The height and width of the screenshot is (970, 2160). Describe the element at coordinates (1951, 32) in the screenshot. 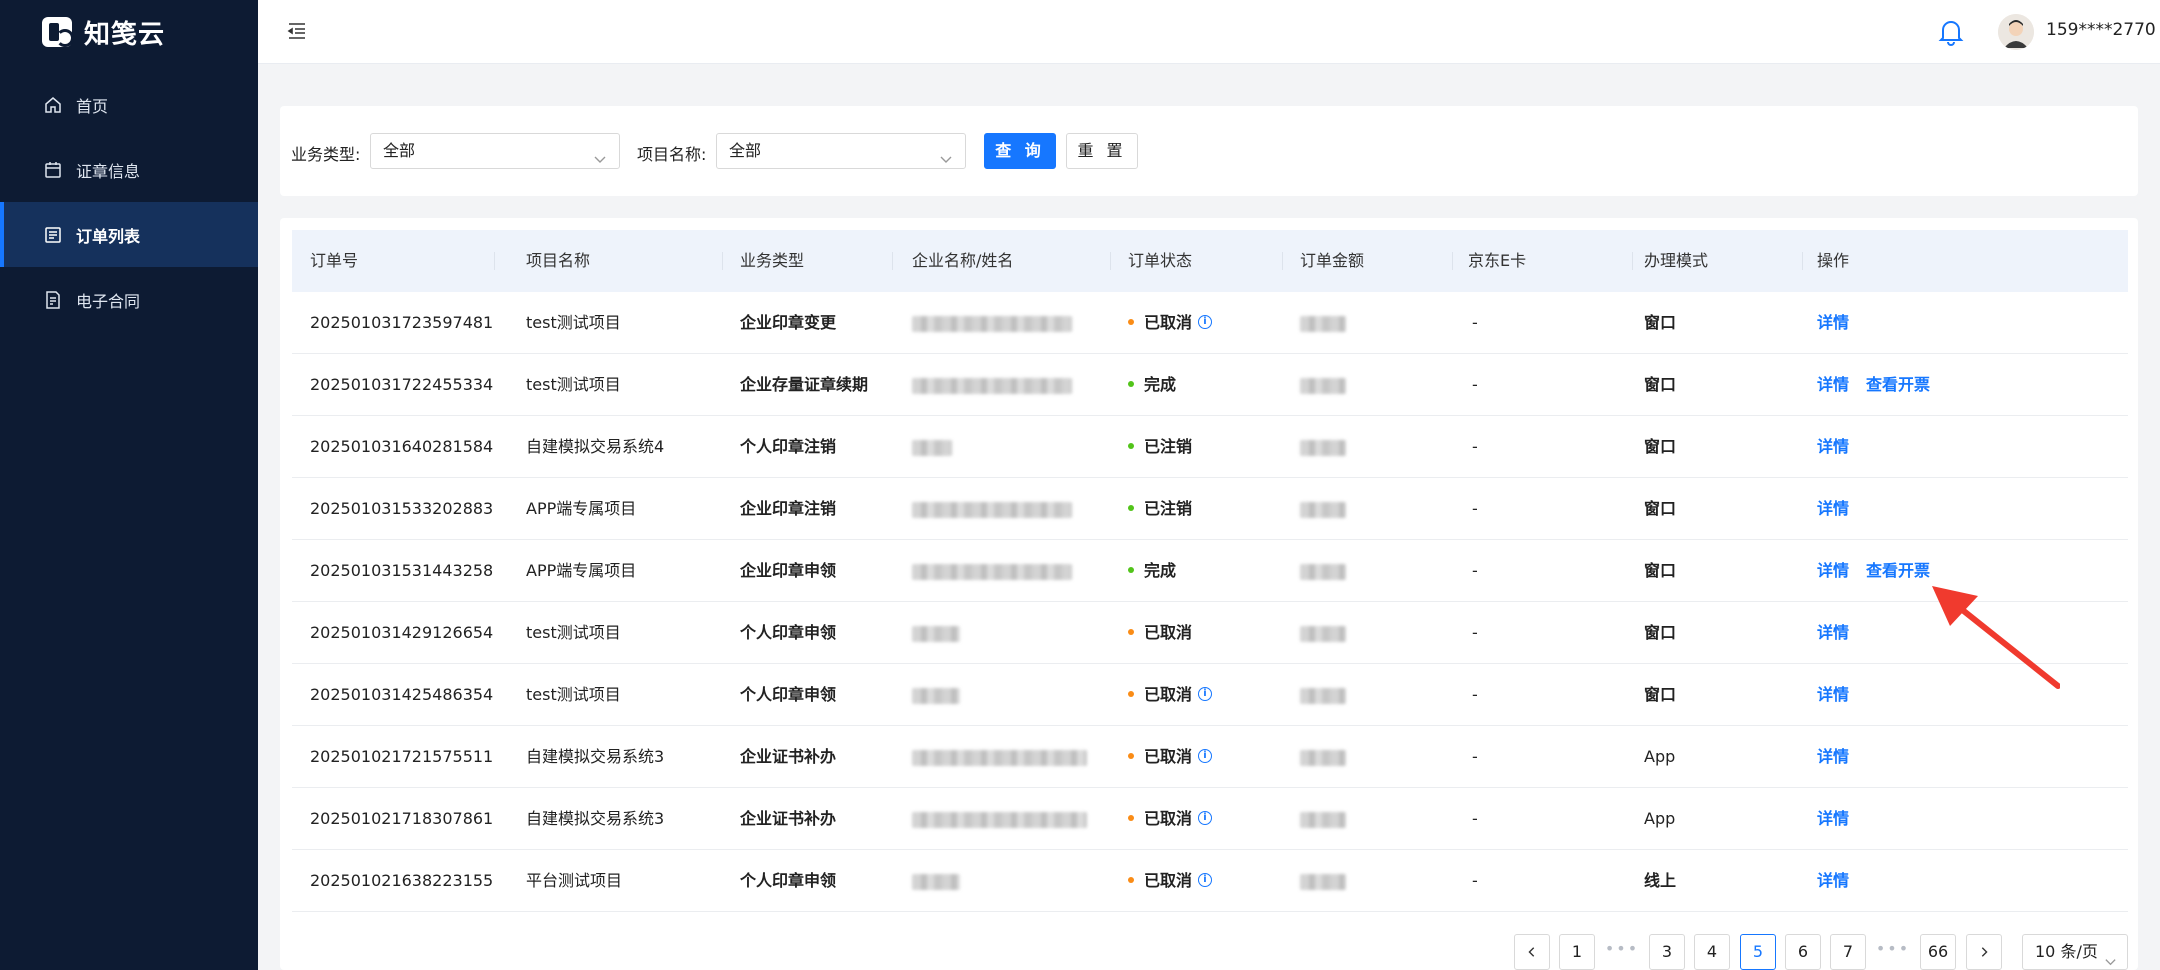

I see `bell-icon` at that location.